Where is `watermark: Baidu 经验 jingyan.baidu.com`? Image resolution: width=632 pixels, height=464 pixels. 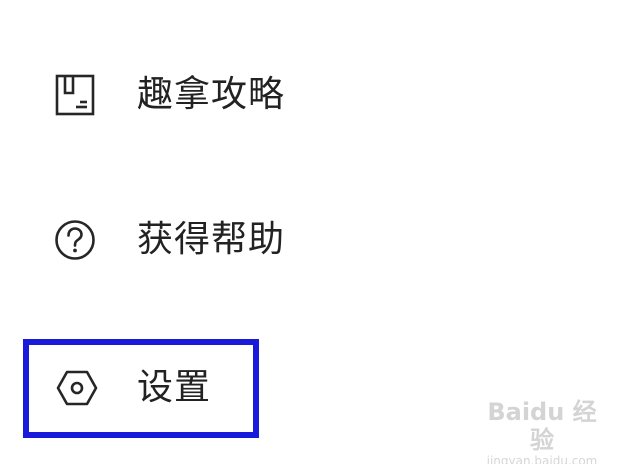 watermark: Baidu 经验 jingyan.baidu.com is located at coordinates (542, 431).